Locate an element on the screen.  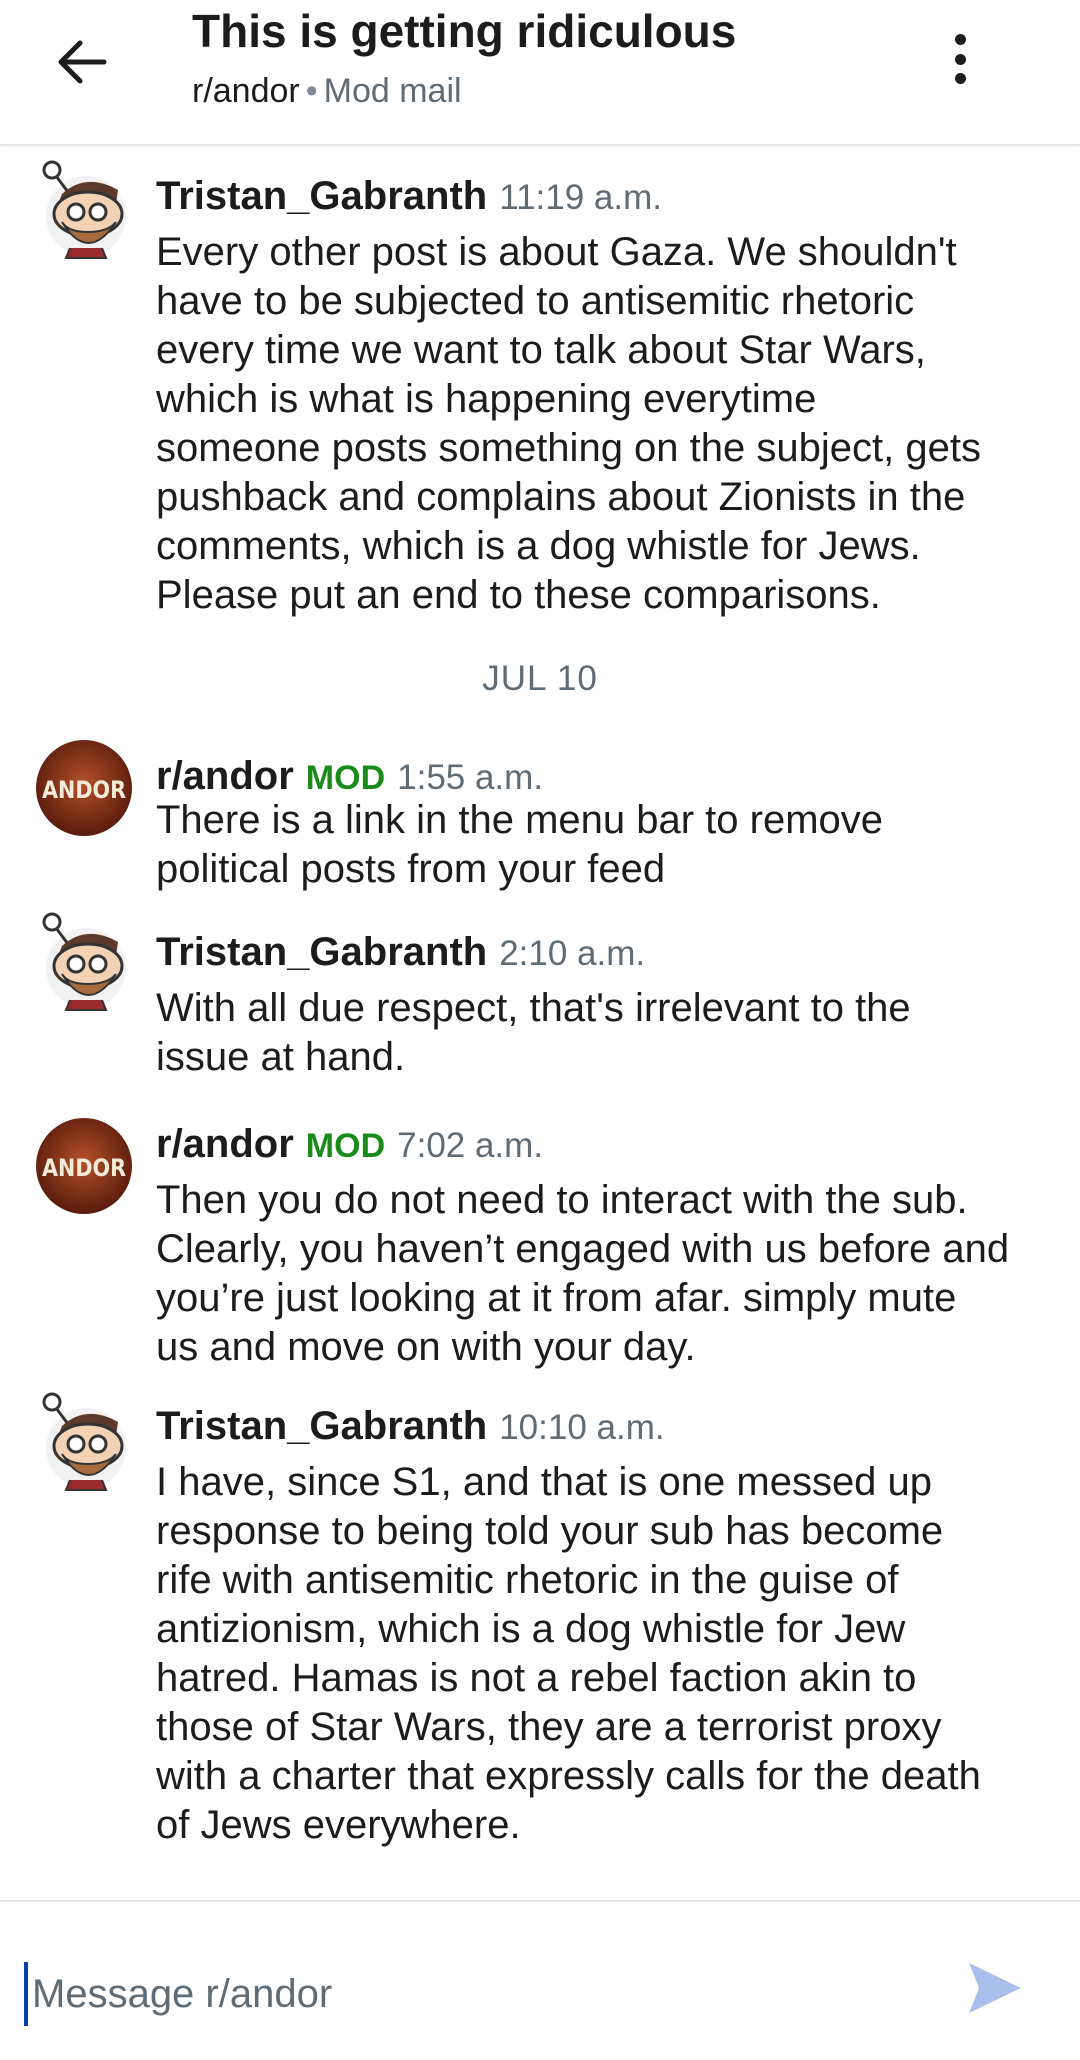
overflow-menu-button is located at coordinates (960, 59).